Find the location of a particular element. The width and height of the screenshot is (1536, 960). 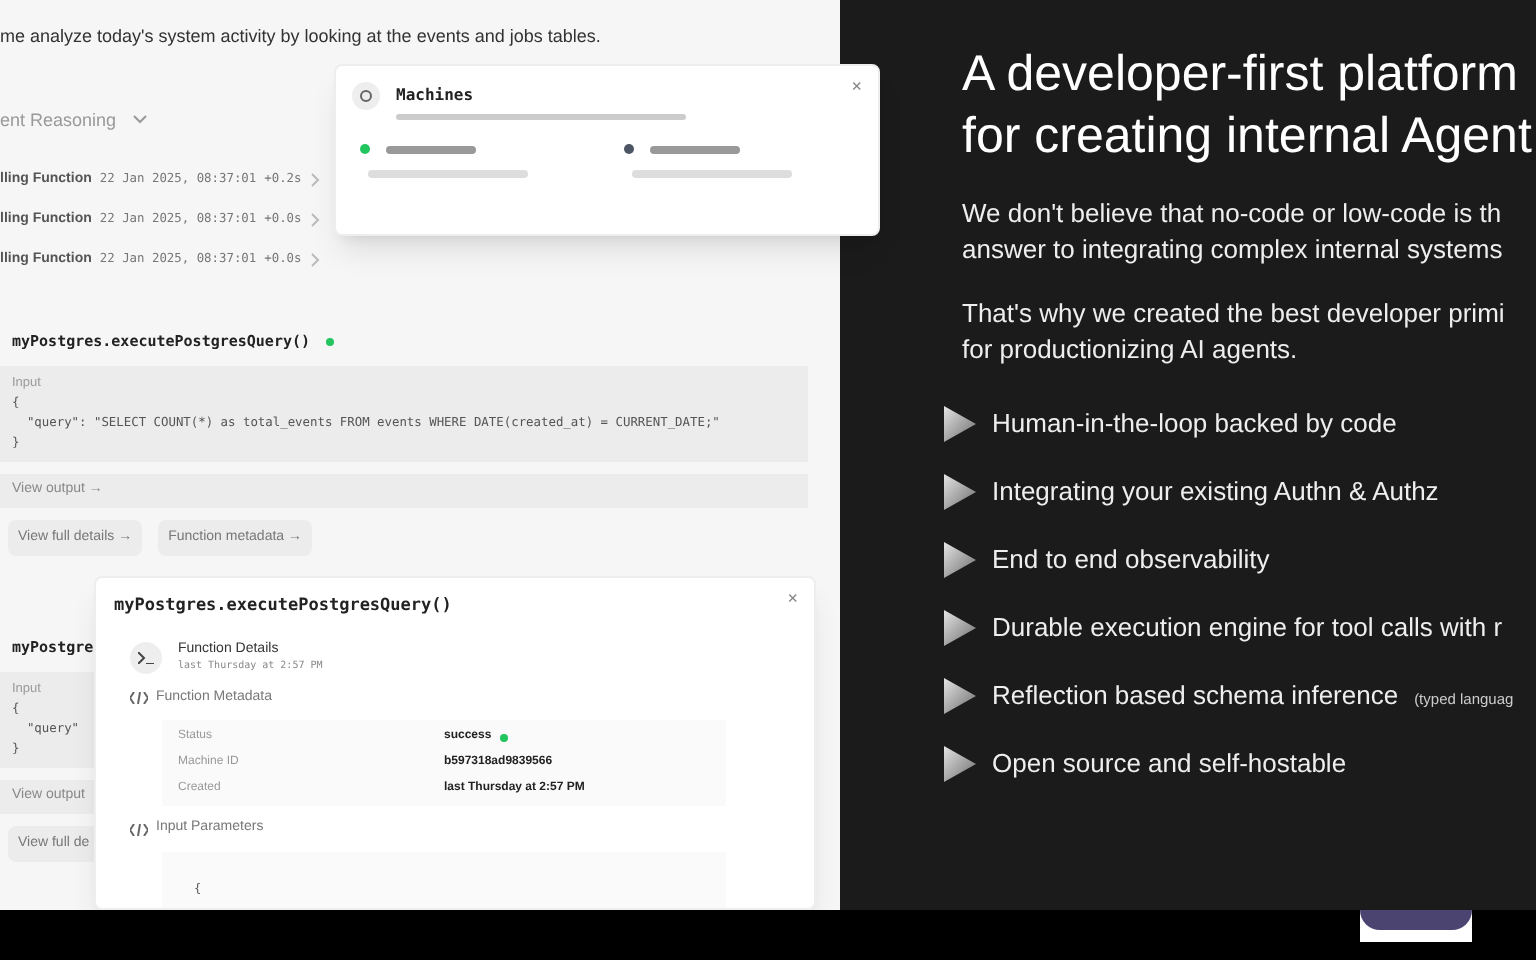

promo-paragraph: We don't believe that no-code or low-code is th answer to integrating complex internal systems is located at coordinates (1233, 232).